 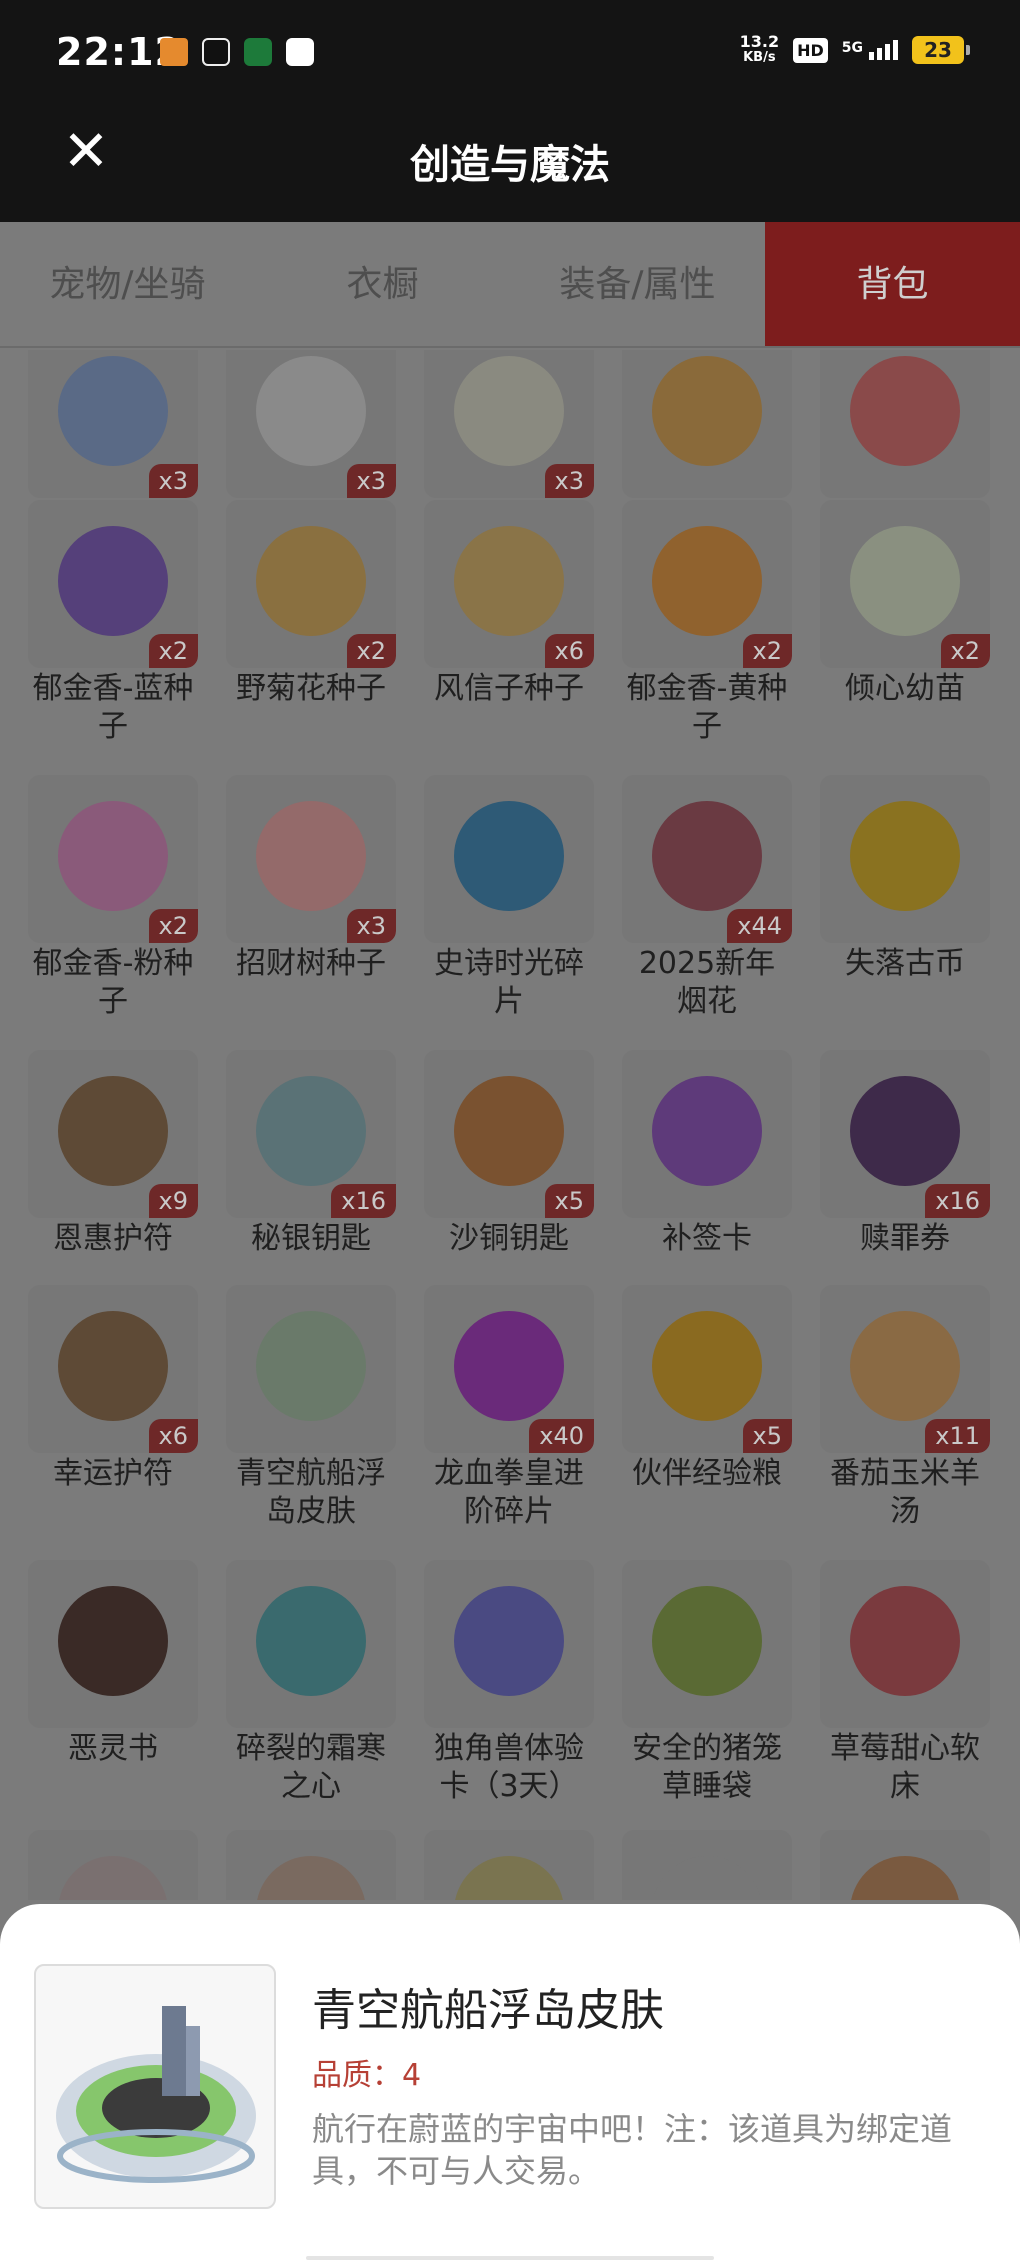 I want to click on item-cell: x2 郁金香-粉种子, so click(x=113, y=898).